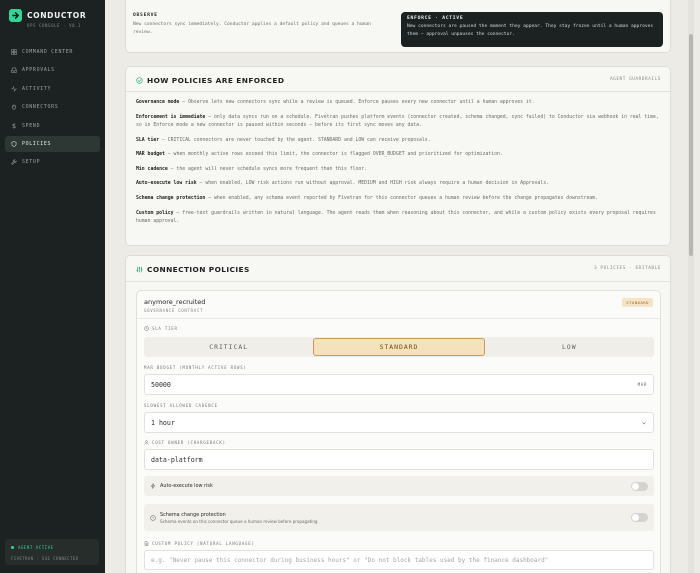 This screenshot has width=700, height=573. Describe the element at coordinates (195, 367) in the screenshot. I see `mar-budget-label: MAR BUDGET (MONTHLY ACTIVE ROWS)` at that location.